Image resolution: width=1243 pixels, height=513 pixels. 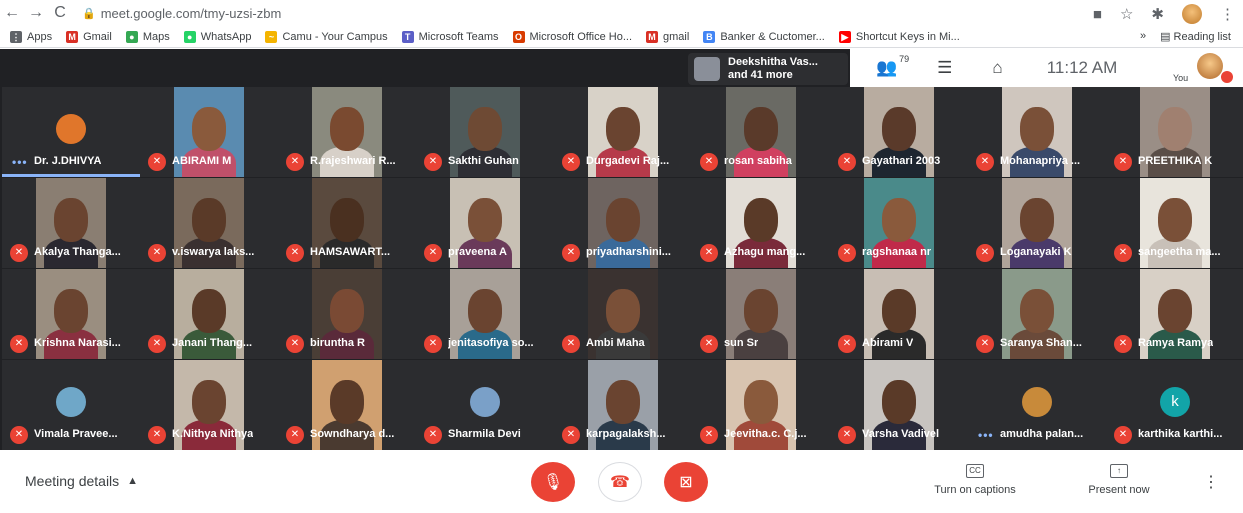 I want to click on leave-call-button: ☎, so click(x=620, y=482).